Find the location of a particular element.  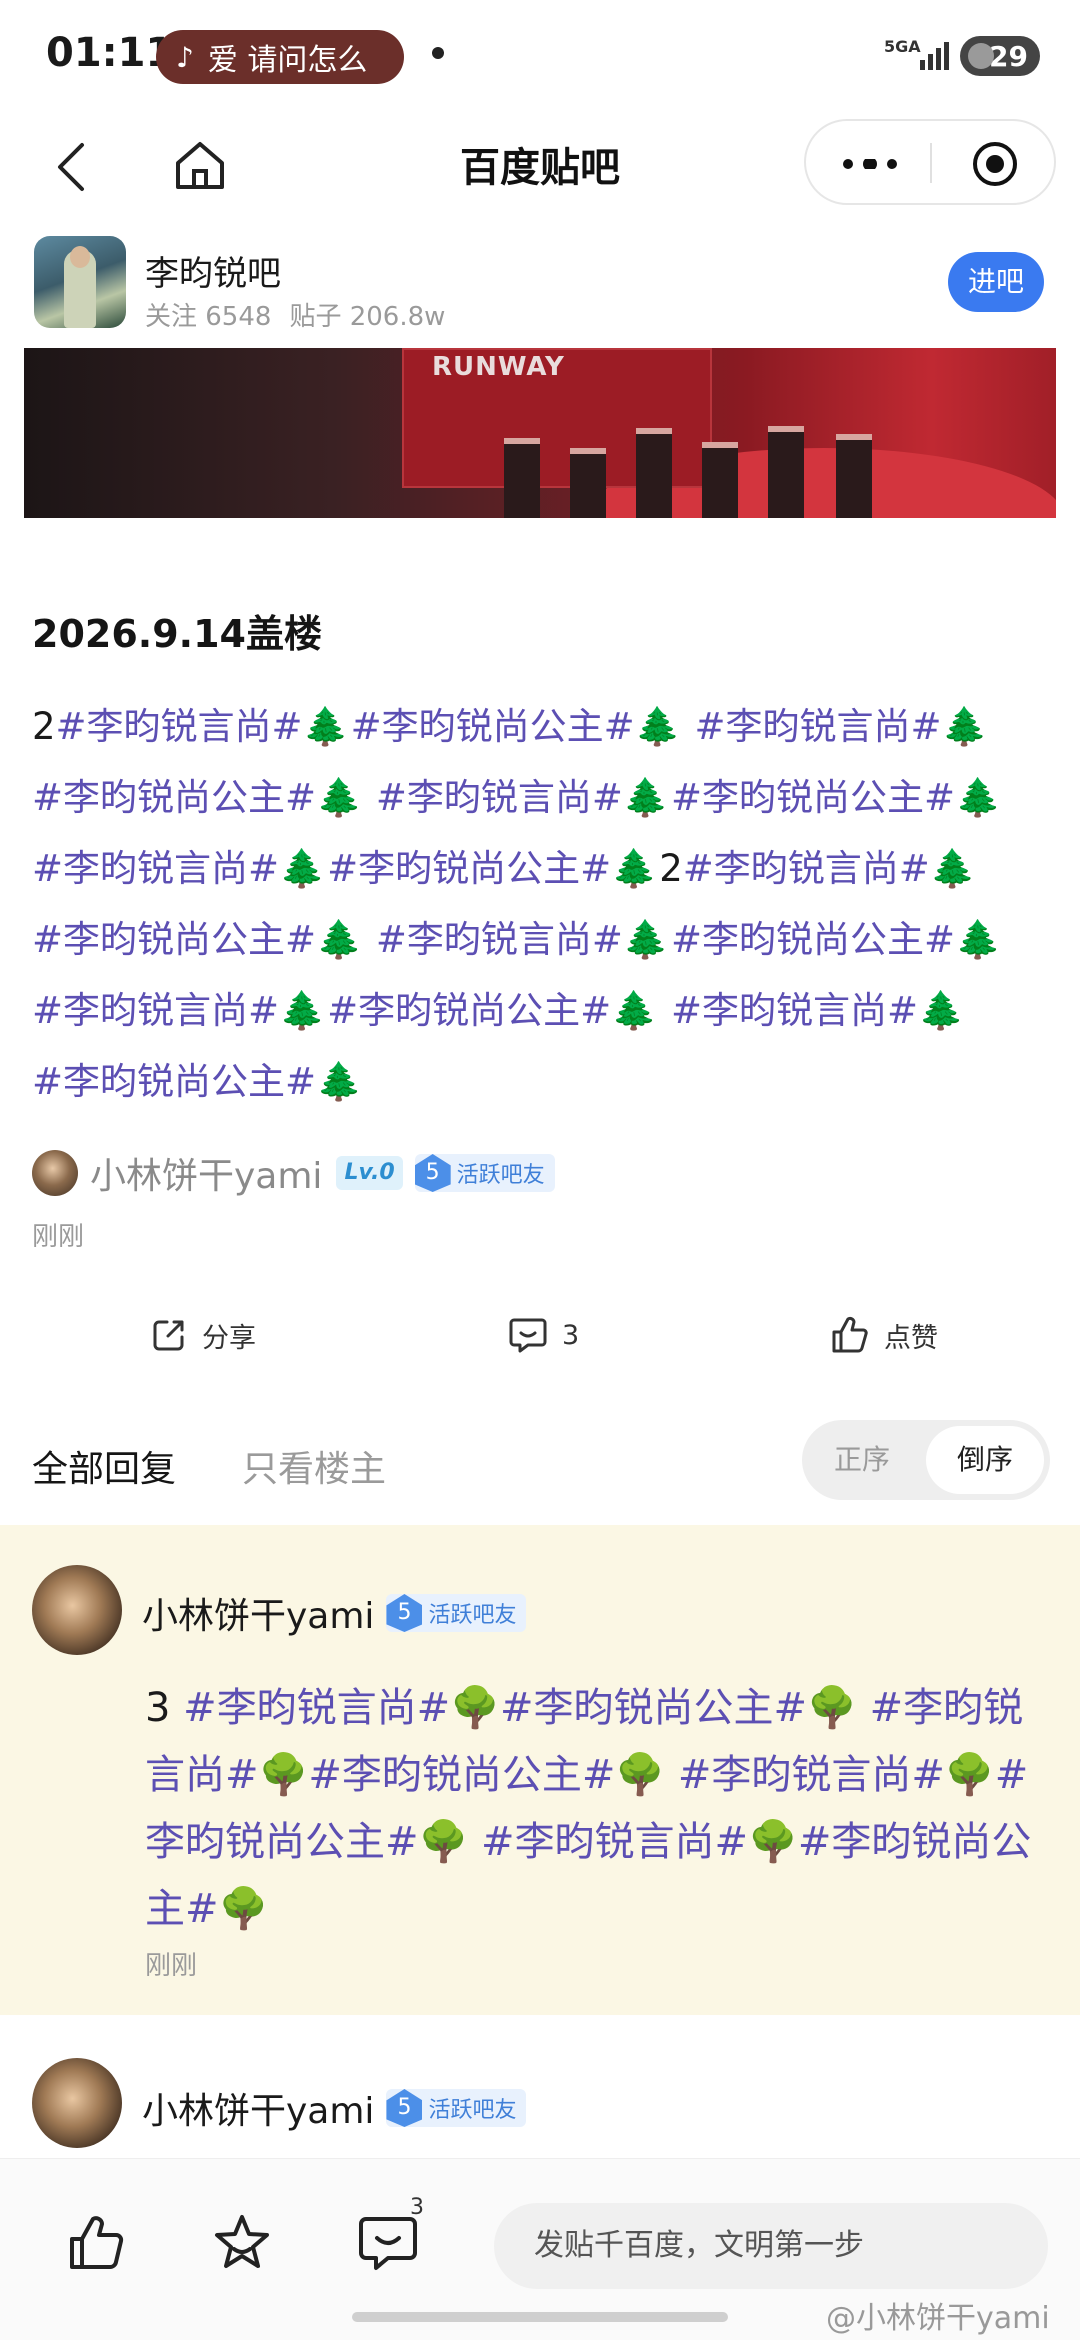

fan-title: 活跃吧友 is located at coordinates (472, 2110).